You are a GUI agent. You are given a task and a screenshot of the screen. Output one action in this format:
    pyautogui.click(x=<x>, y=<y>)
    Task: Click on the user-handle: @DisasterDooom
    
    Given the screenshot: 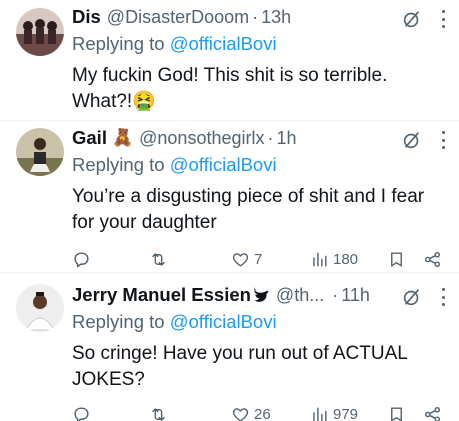 What is the action you would take?
    pyautogui.click(x=178, y=17)
    